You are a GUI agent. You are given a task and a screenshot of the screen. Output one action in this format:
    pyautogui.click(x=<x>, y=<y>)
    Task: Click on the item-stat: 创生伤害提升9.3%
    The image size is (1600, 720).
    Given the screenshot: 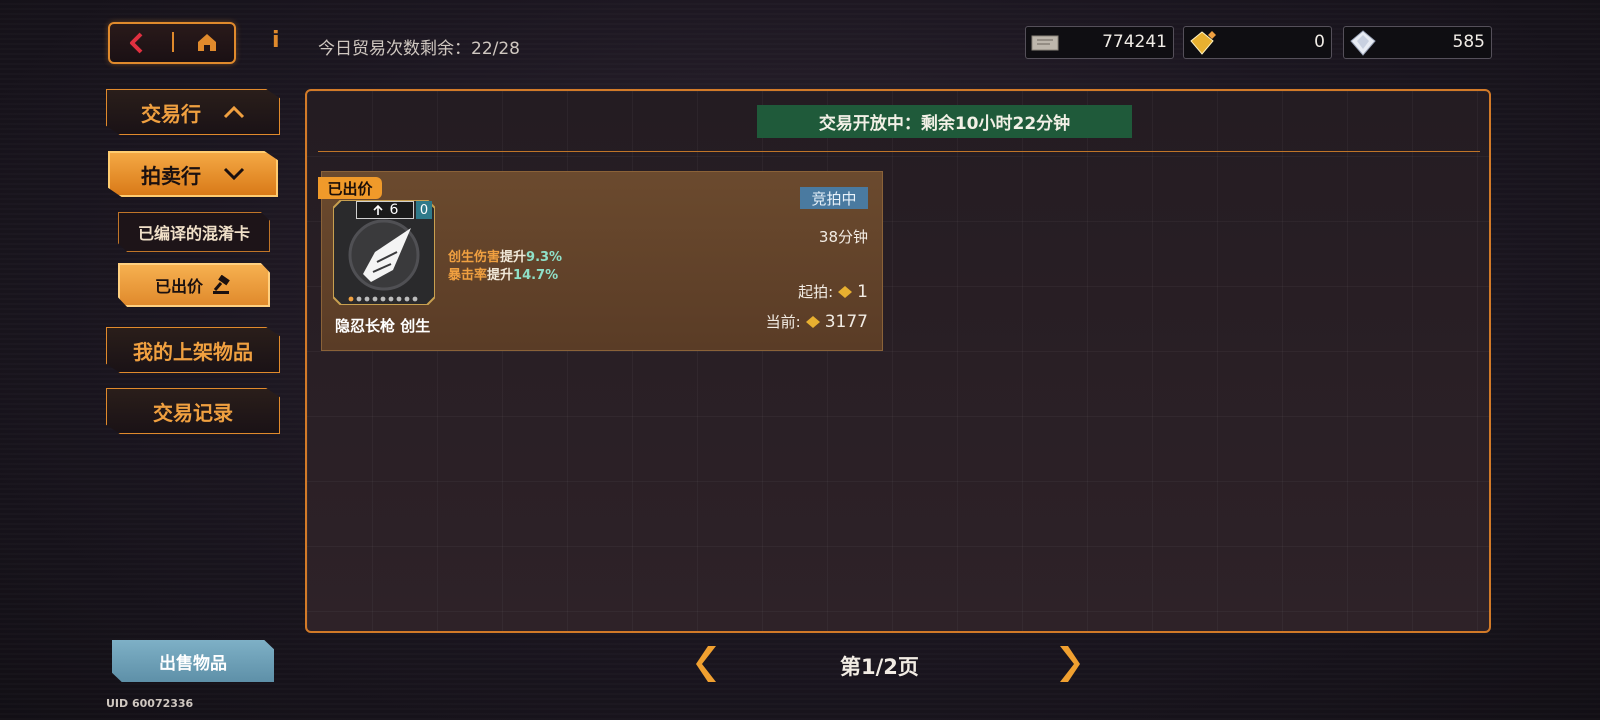 What is the action you would take?
    pyautogui.click(x=505, y=255)
    